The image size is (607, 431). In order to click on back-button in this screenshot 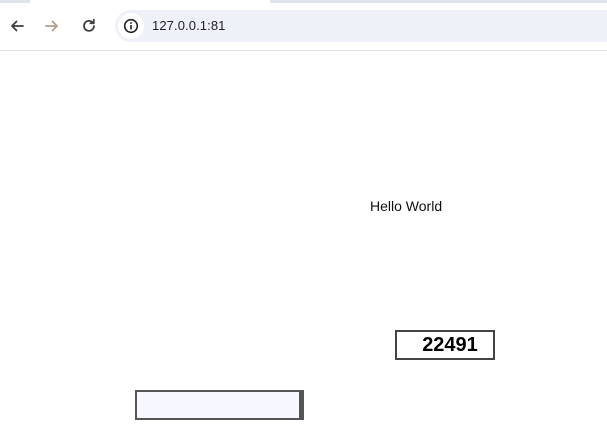, I will do `click(17, 26)`.